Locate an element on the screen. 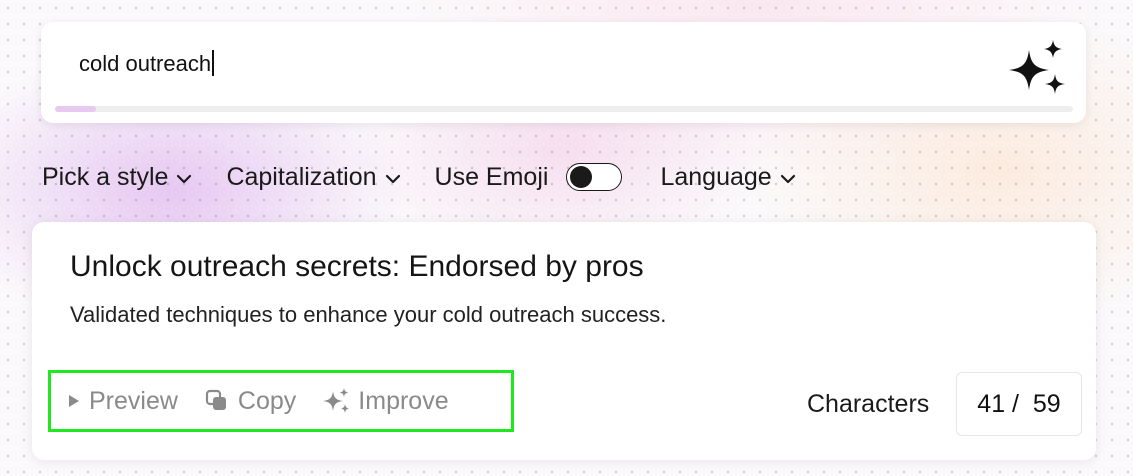 The height and width of the screenshot is (476, 1133). progress-bar is located at coordinates (564, 109).